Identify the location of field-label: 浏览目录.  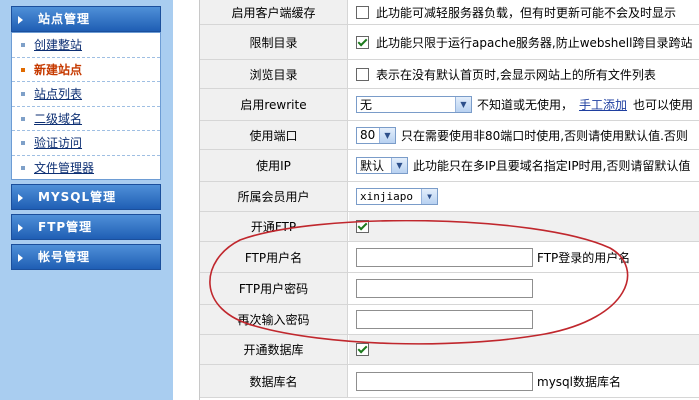
(274, 74).